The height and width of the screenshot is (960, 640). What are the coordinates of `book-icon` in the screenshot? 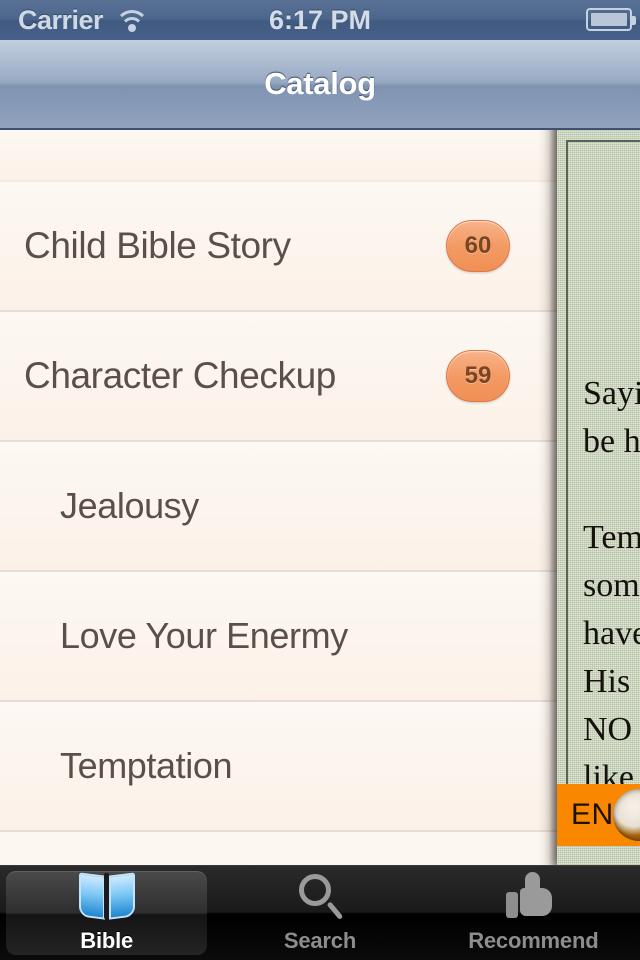 It's located at (107, 898).